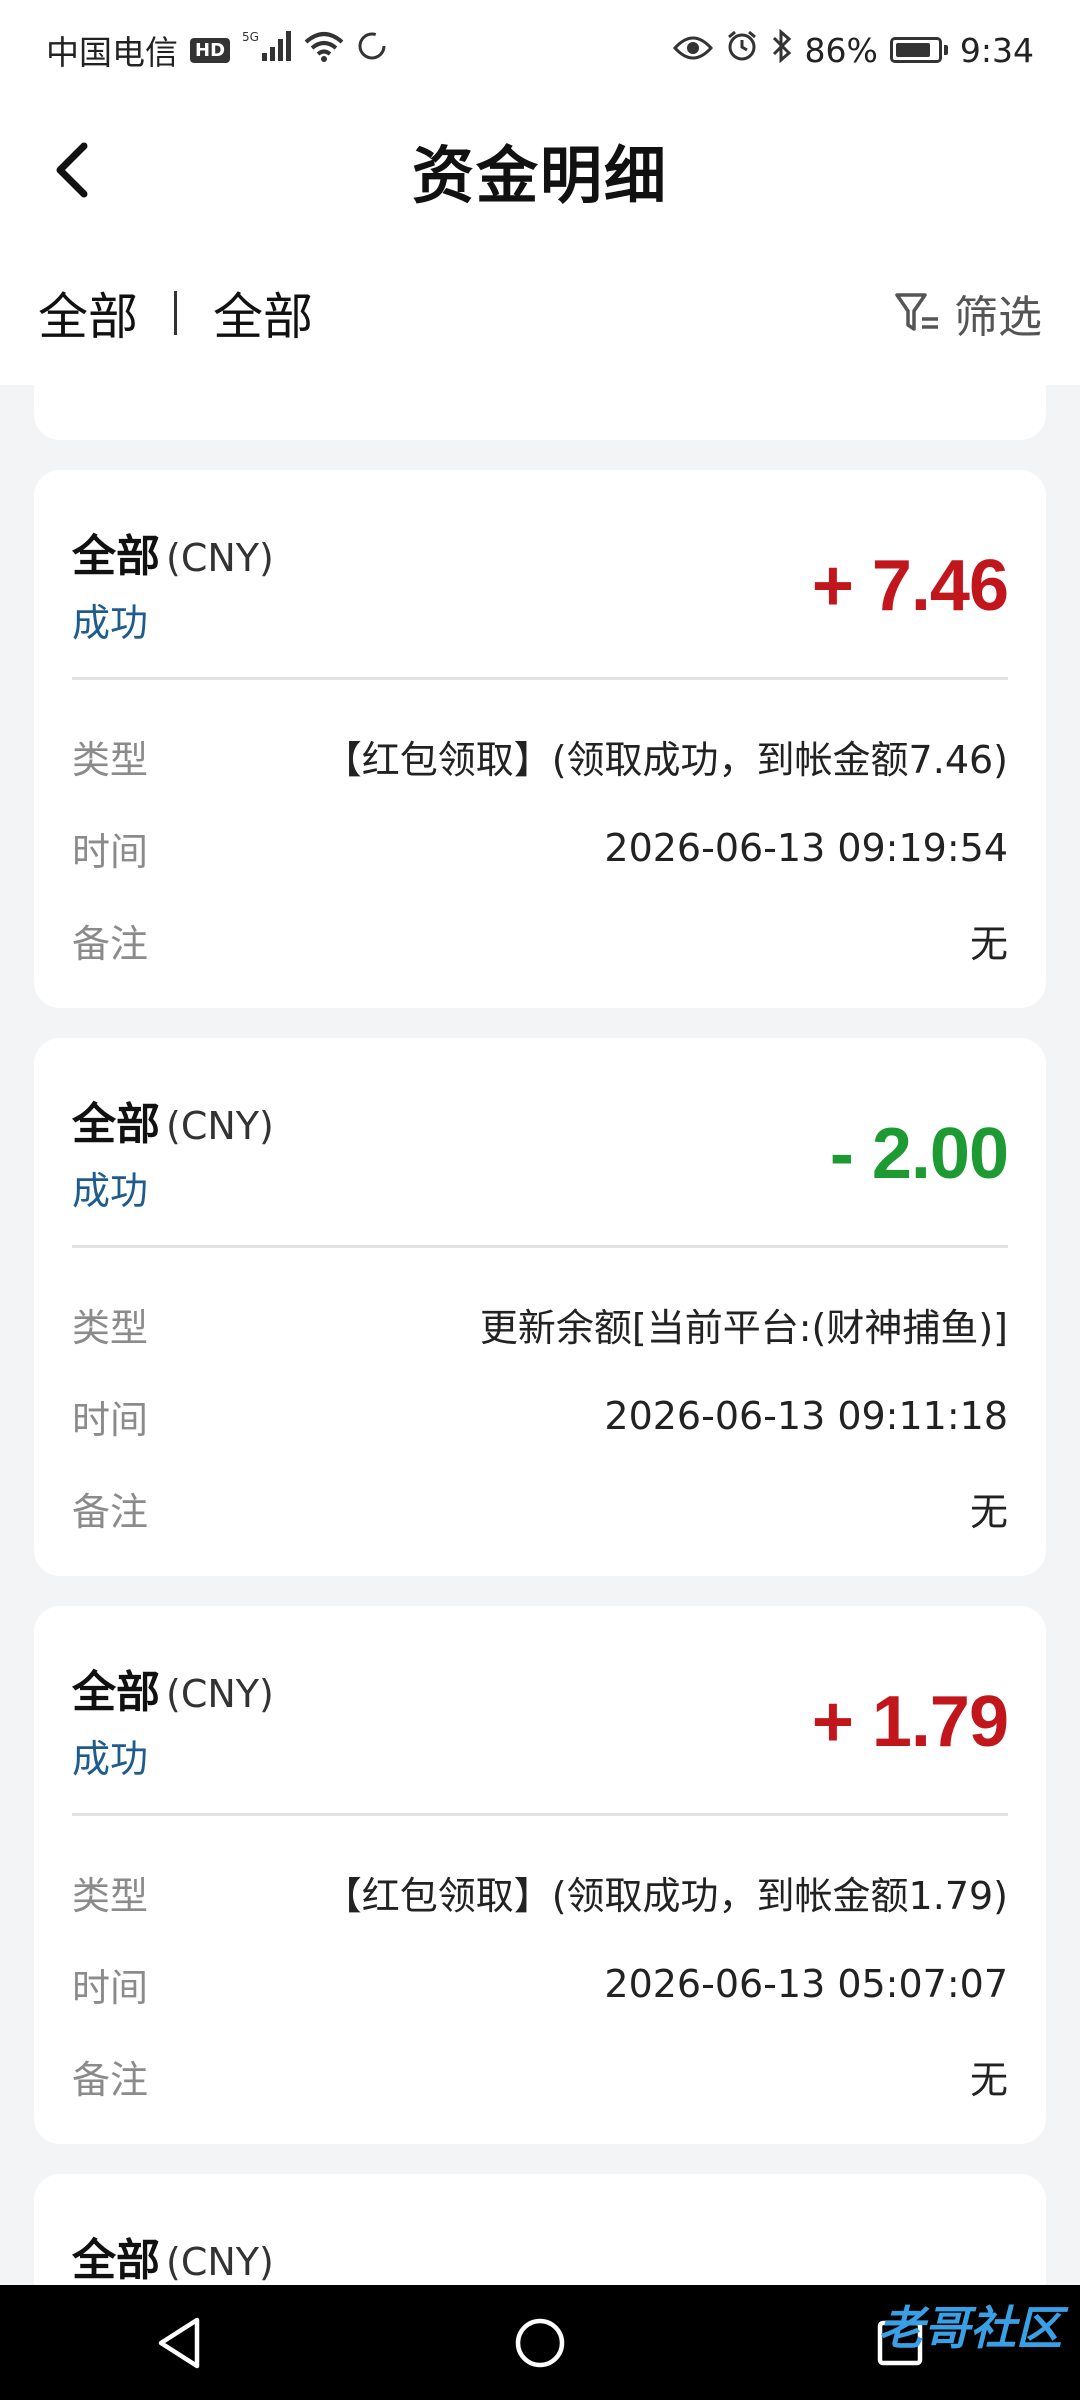 The image size is (1080, 2400). I want to click on filter-icon, so click(916, 311).